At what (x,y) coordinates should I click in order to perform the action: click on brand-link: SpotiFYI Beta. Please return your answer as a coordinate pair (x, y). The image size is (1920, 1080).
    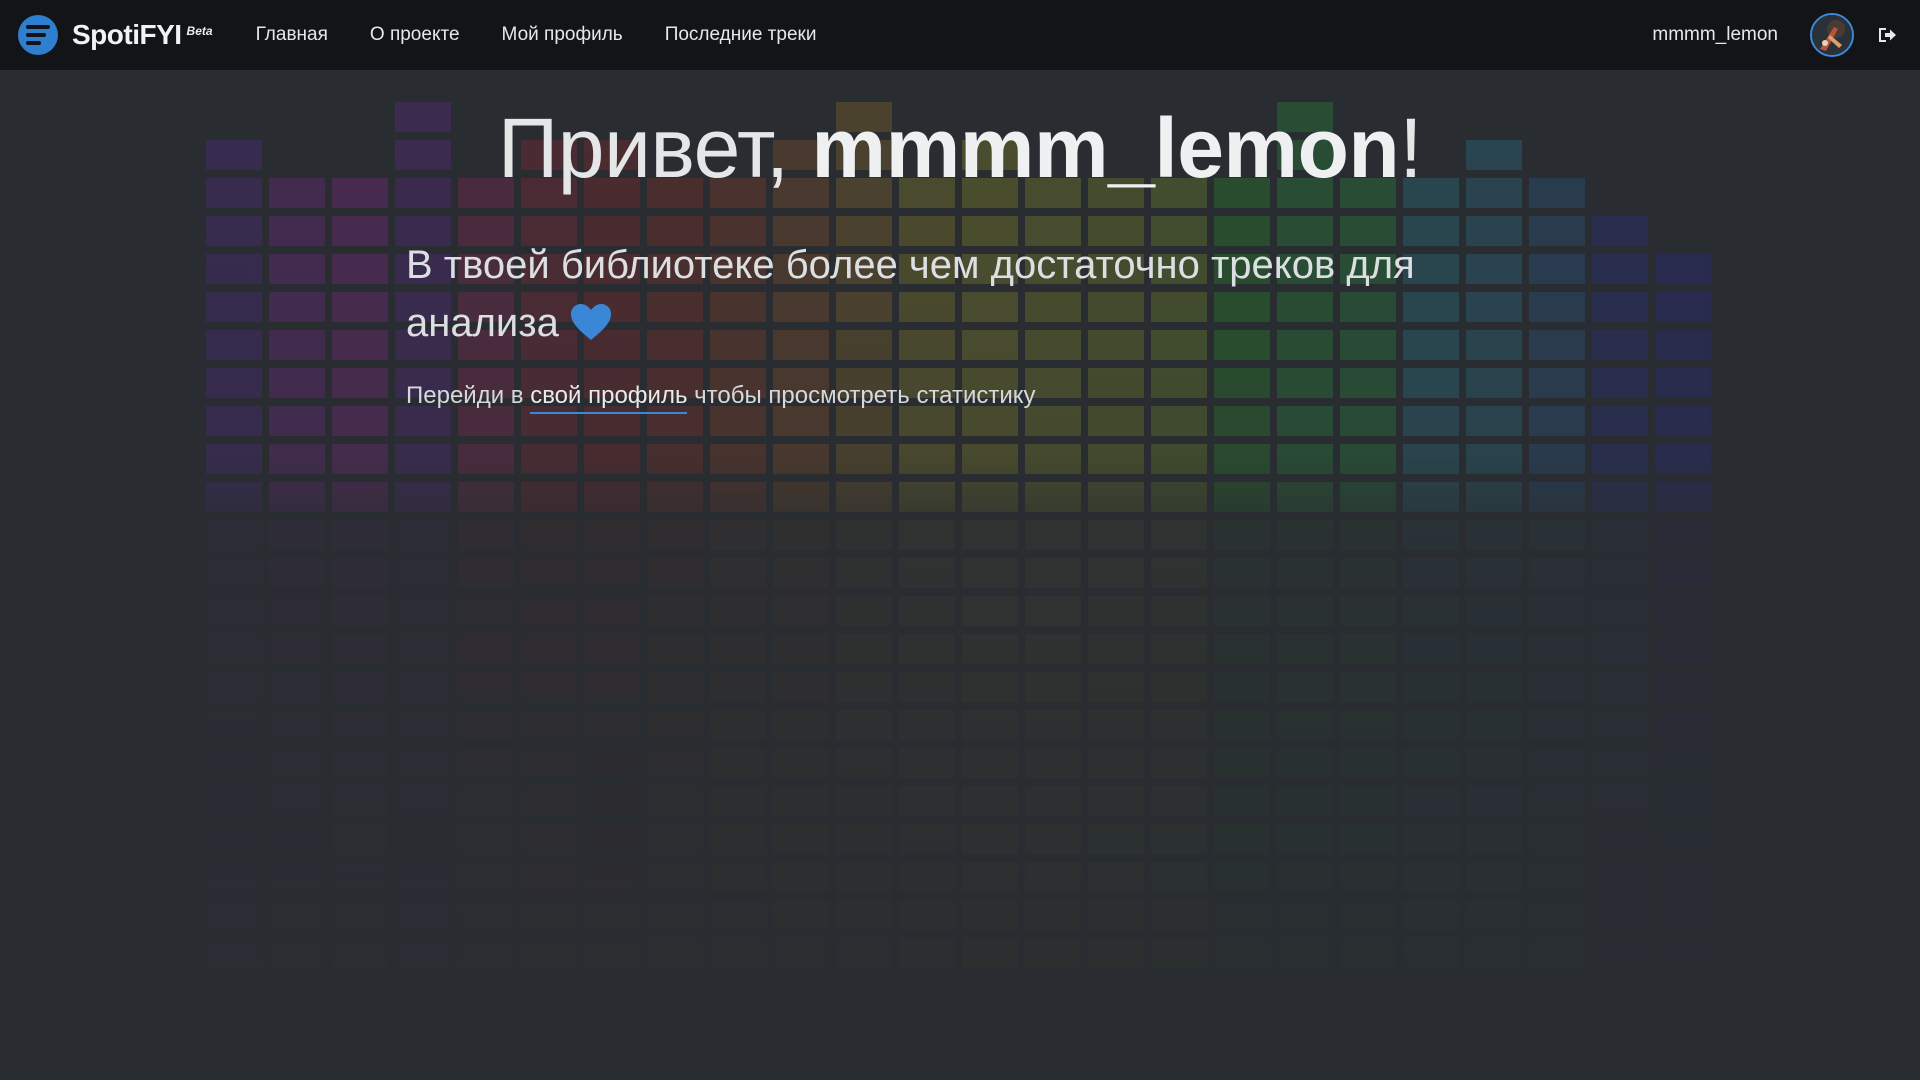
    Looking at the image, I should click on (115, 35).